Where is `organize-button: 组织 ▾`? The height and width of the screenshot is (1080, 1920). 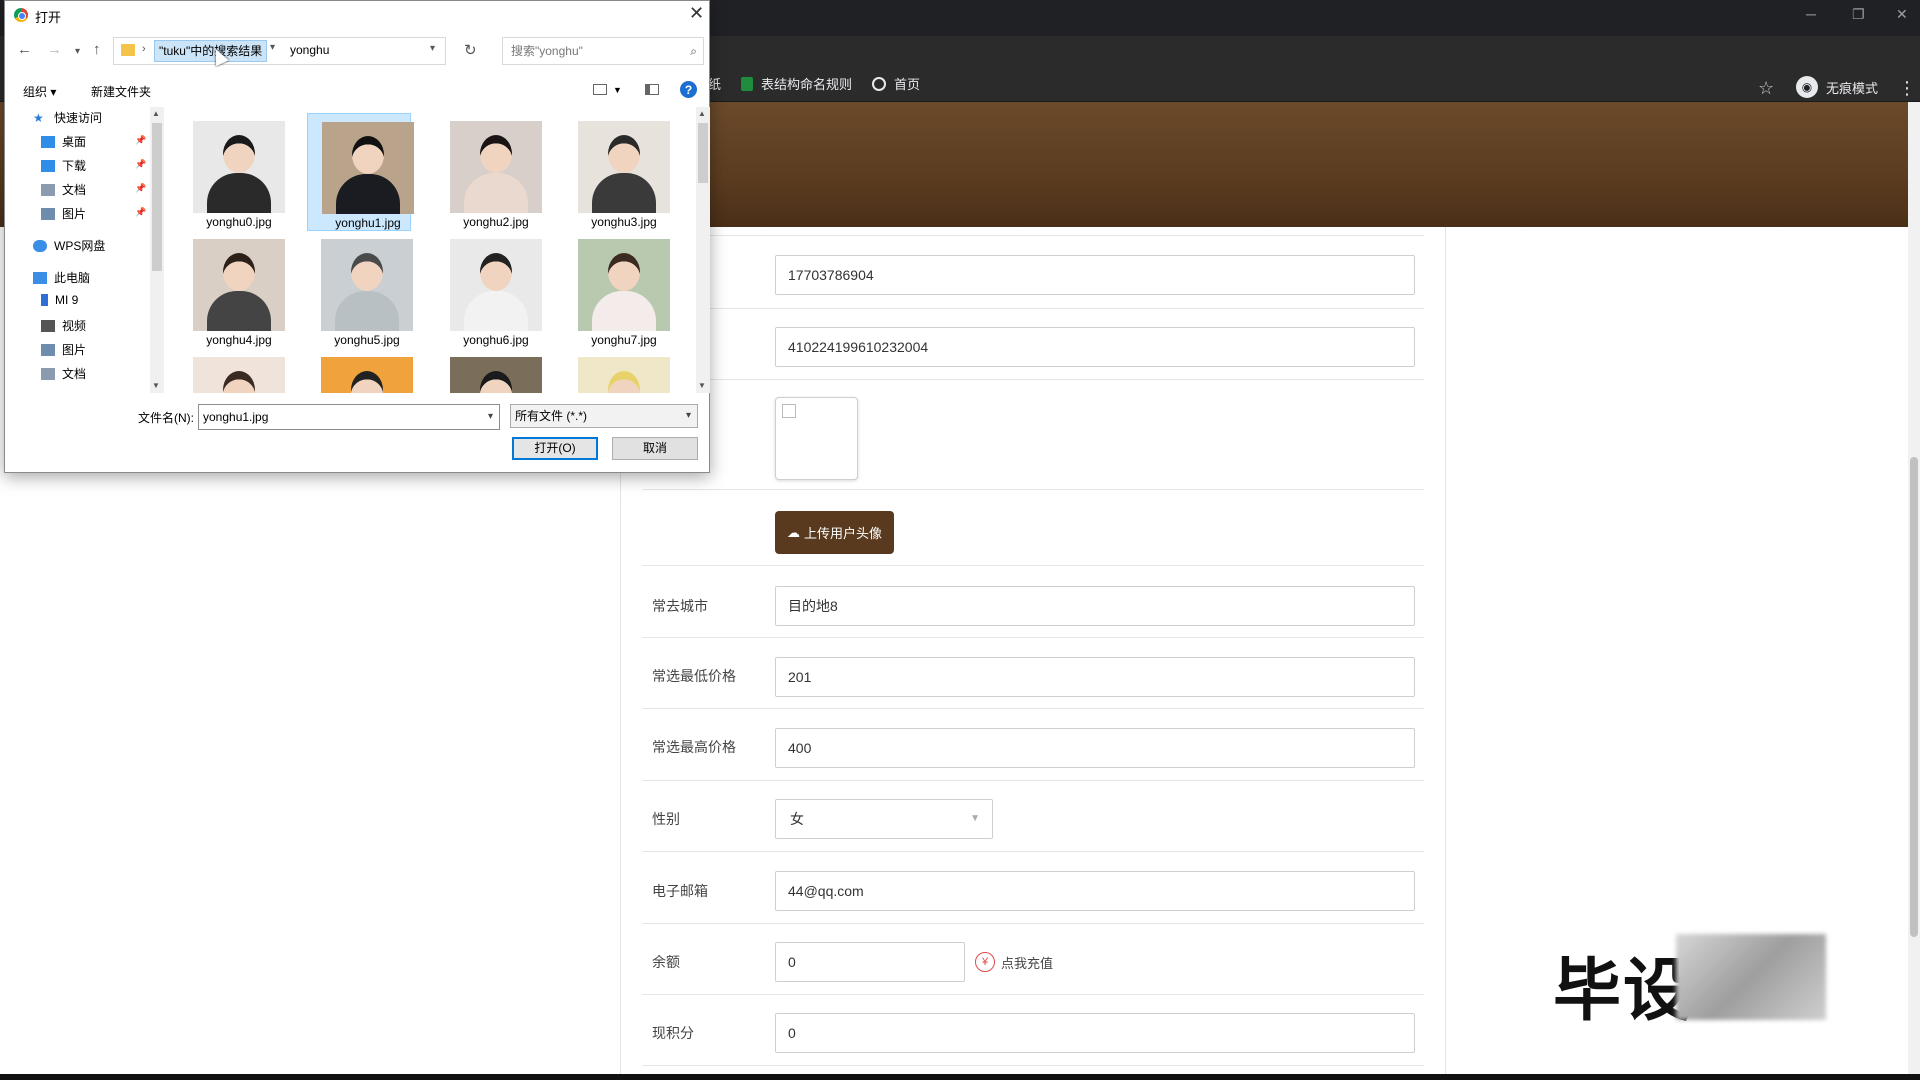 organize-button: 组织 ▾ is located at coordinates (39, 91).